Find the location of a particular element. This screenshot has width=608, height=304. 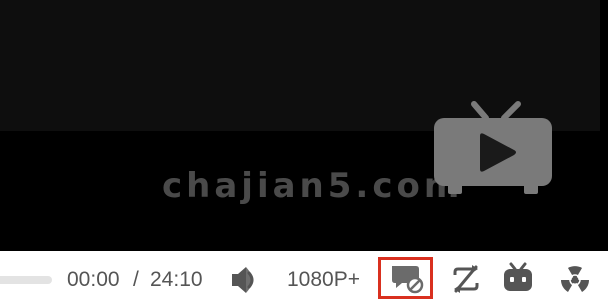

bilibili-tv-icon is located at coordinates (518, 278).